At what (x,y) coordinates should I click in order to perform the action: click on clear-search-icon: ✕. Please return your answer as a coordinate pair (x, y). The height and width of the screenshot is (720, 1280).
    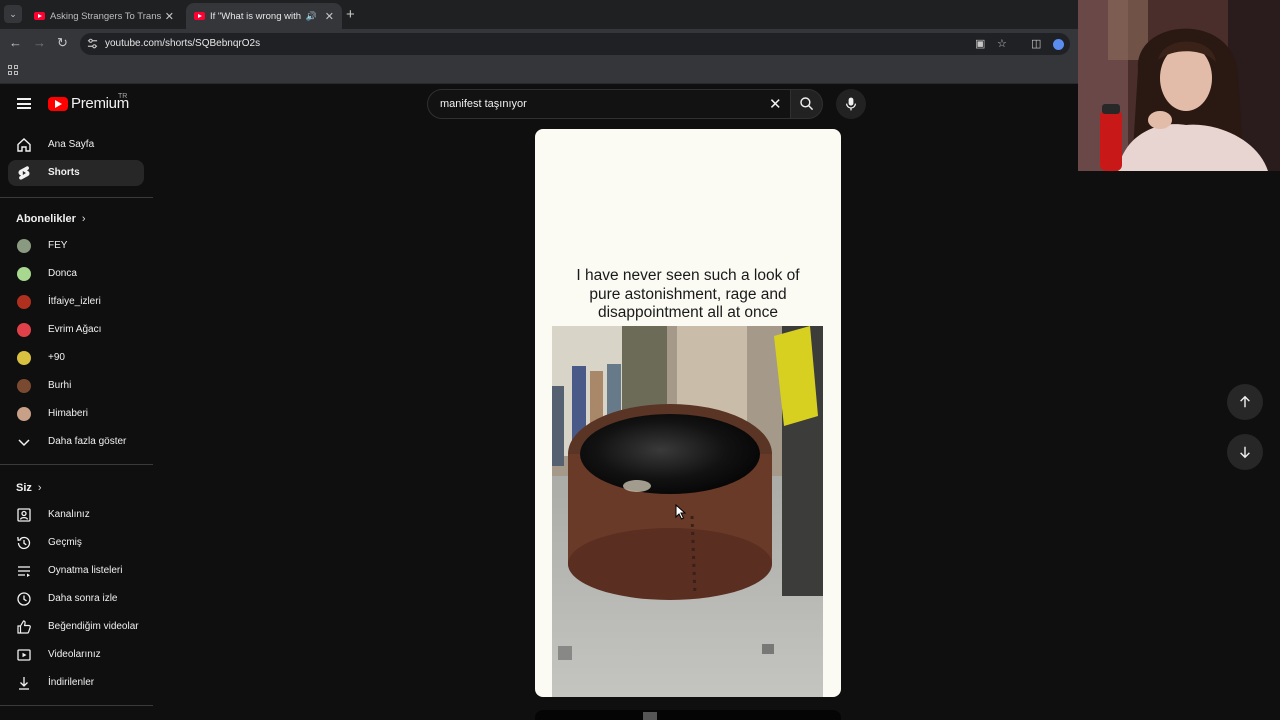
    Looking at the image, I should click on (775, 104).